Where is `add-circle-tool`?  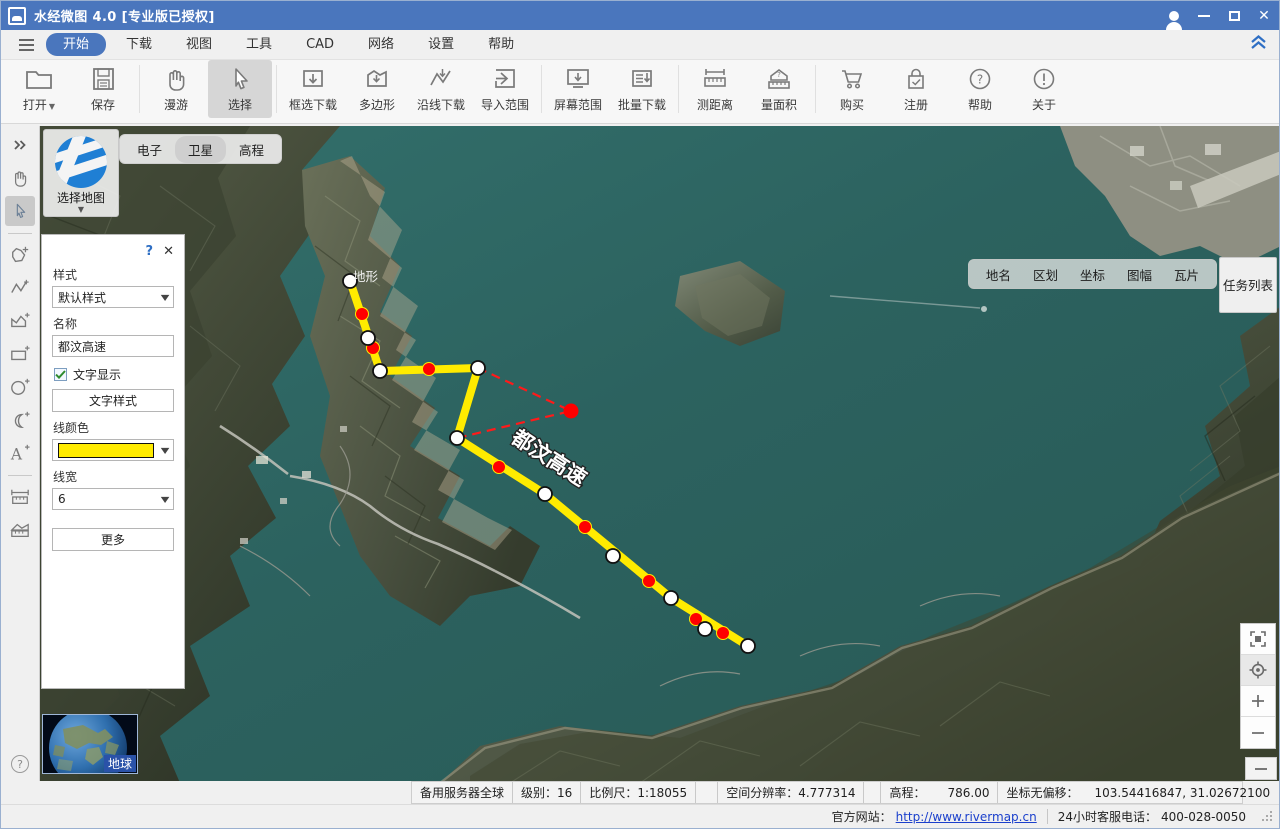
add-circle-tool is located at coordinates (20, 387).